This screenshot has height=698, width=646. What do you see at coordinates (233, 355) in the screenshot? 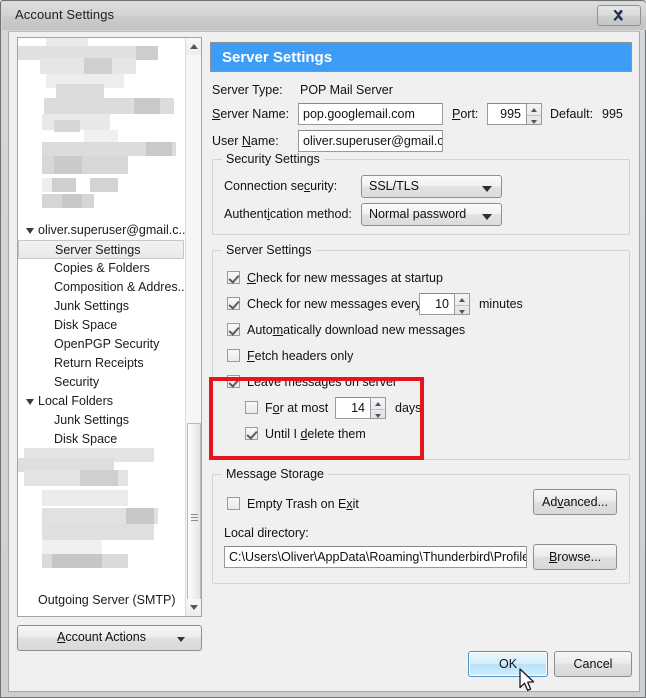
I see `fetch-headers-checkbox` at bounding box center [233, 355].